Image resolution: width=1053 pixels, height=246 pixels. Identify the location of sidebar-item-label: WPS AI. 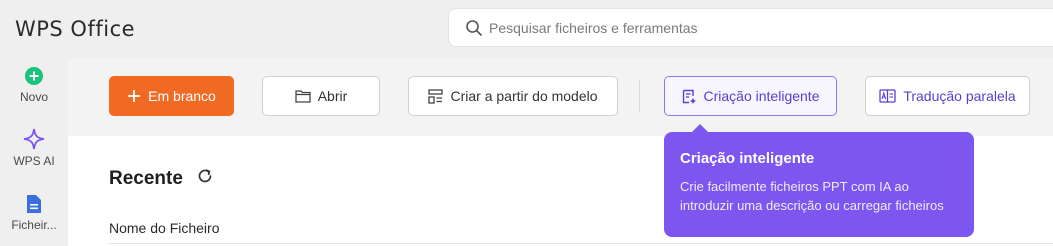
(34, 161).